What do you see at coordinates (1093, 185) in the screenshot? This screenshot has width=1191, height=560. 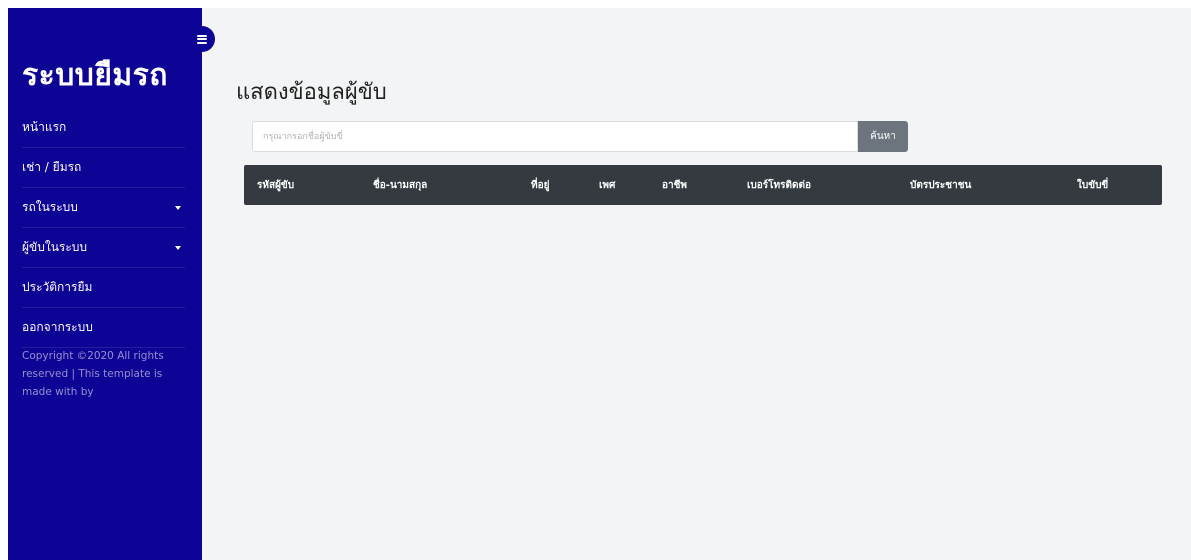 I see `column-header-driver-license: ใบขับขี่` at bounding box center [1093, 185].